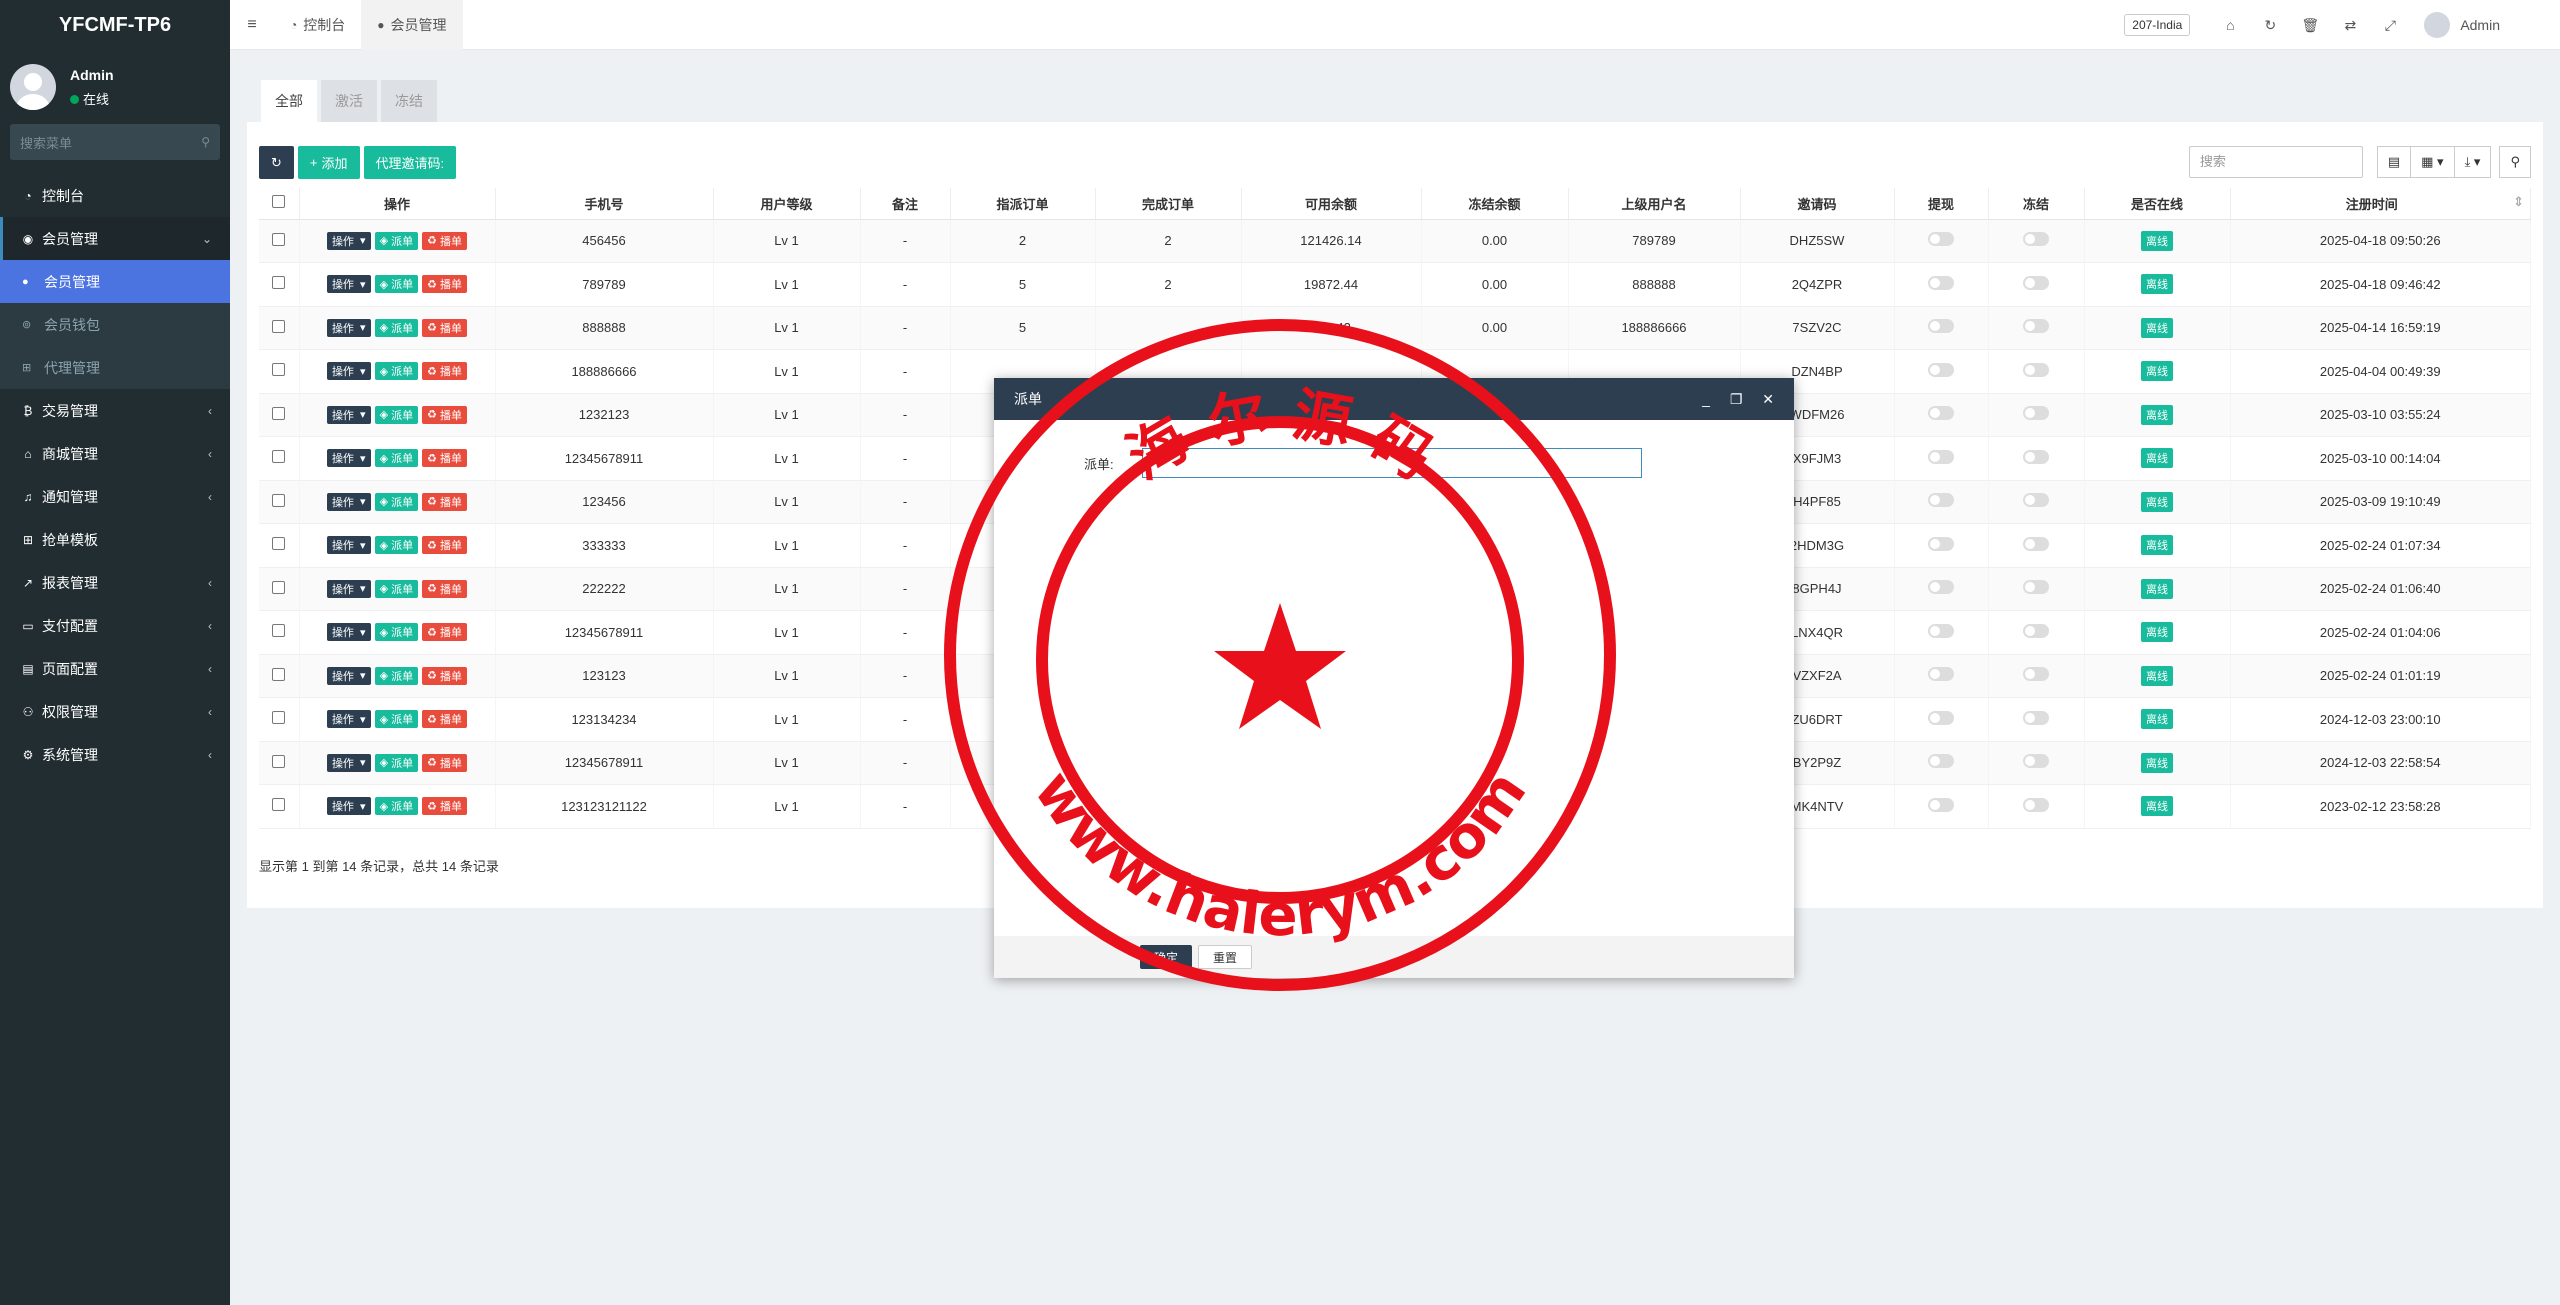 The width and height of the screenshot is (2560, 1305). What do you see at coordinates (115, 142) in the screenshot?
I see `sidebar-search-input: 搜索菜单 ⚲` at bounding box center [115, 142].